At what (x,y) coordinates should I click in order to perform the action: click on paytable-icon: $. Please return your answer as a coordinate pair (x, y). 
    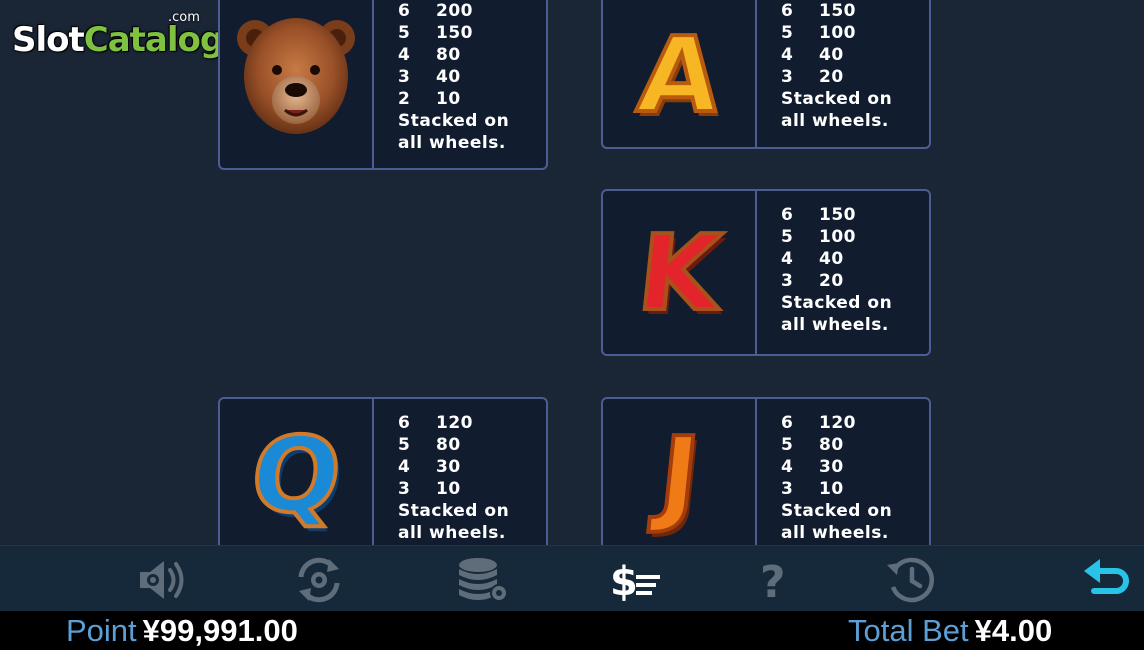
    Looking at the image, I should click on (635, 582).